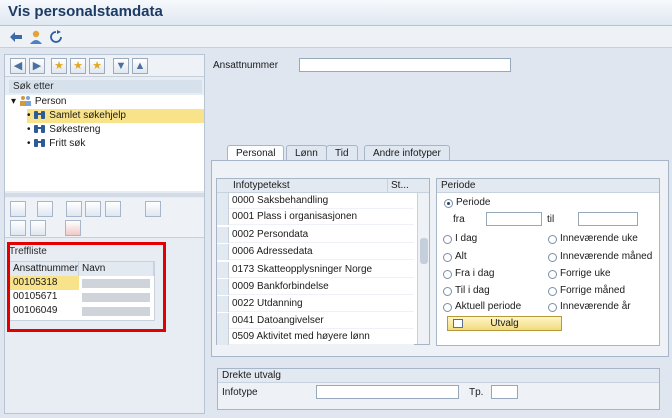 This screenshot has height=418, width=672. I want to click on radio-aktuell-periode, so click(447, 307).